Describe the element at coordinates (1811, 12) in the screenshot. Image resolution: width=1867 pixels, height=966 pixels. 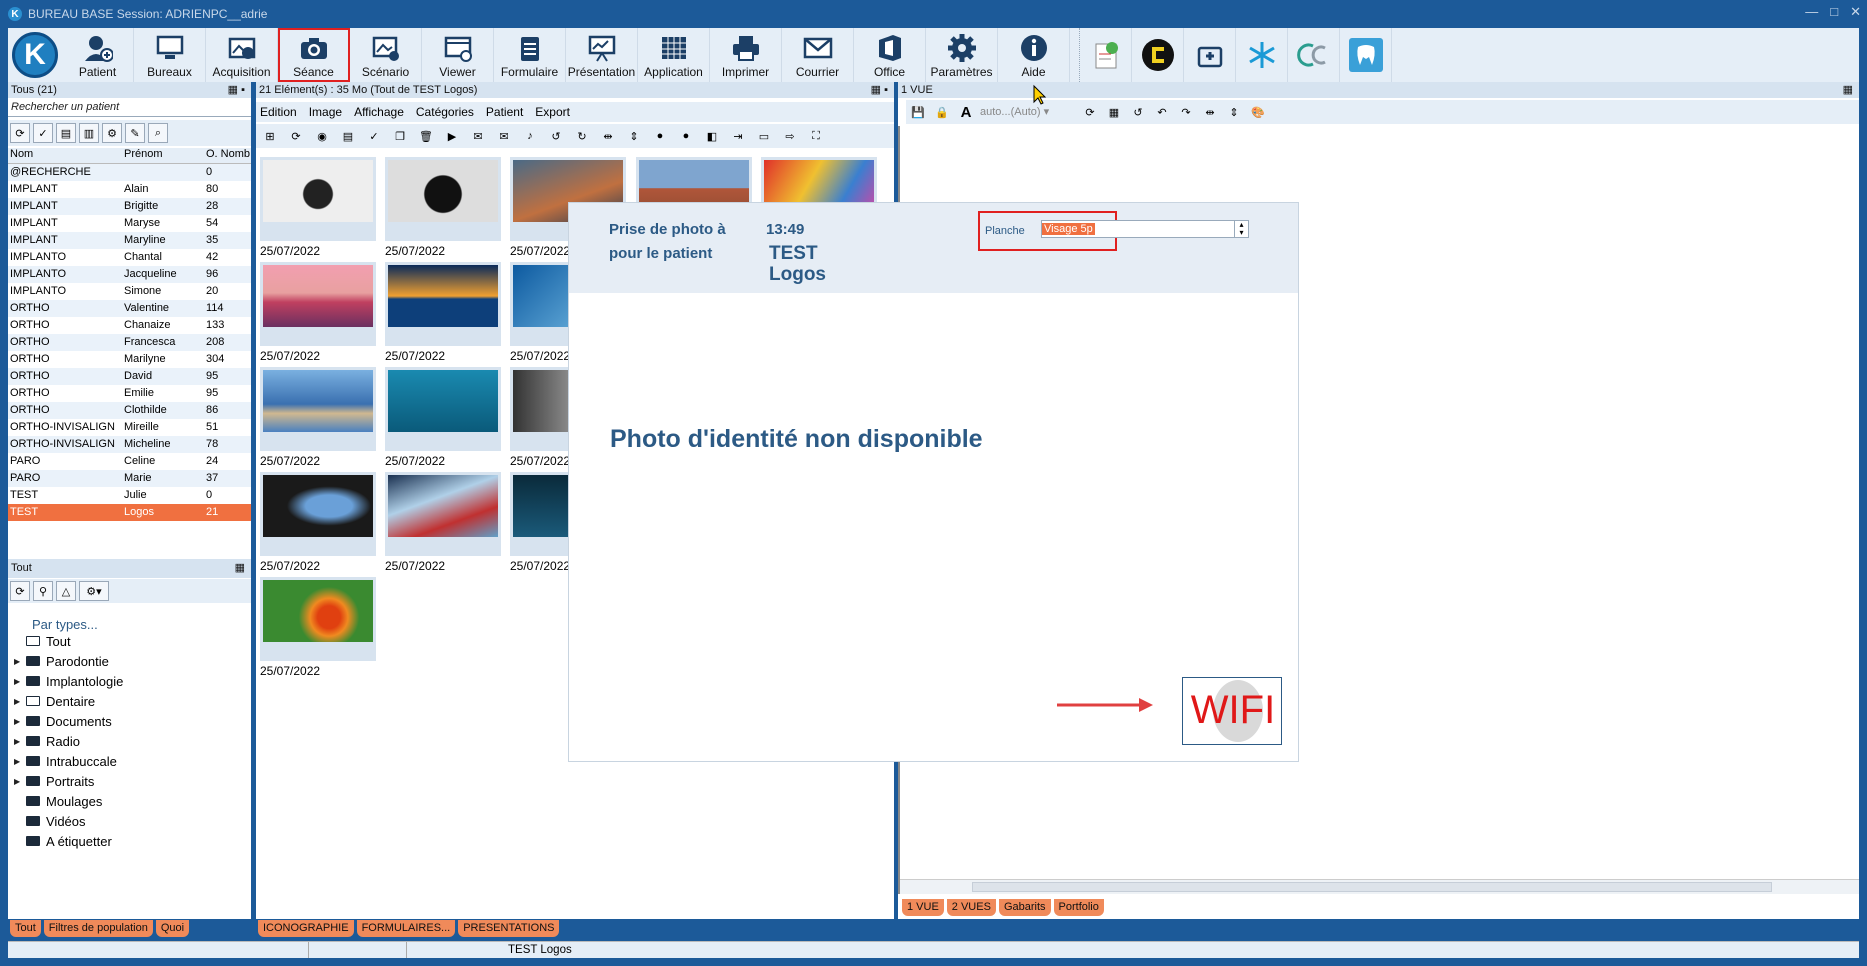
I see `minimize-button: —` at that location.